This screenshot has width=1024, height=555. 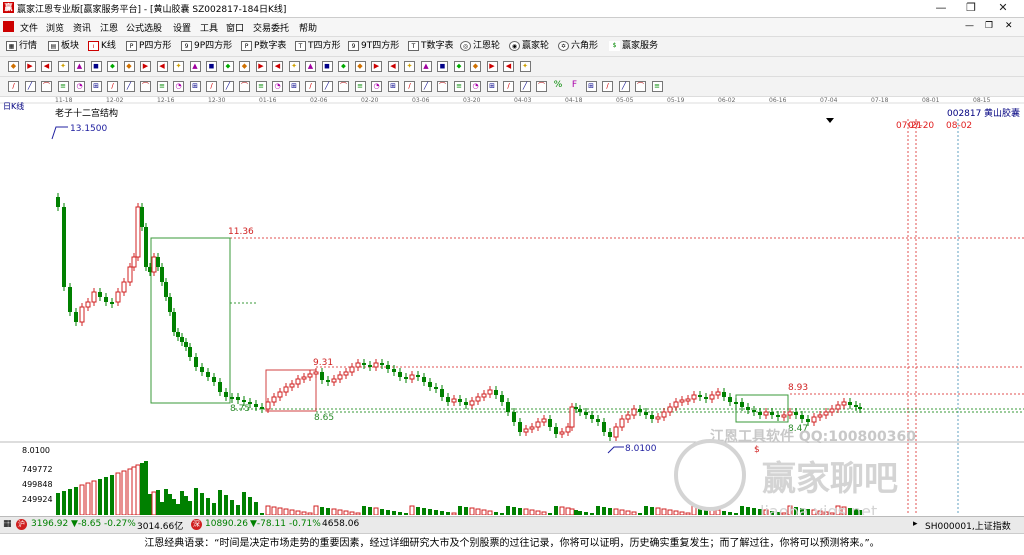 What do you see at coordinates (162, 86) in the screenshot?
I see `draw-channel-icon-9: ≡` at bounding box center [162, 86].